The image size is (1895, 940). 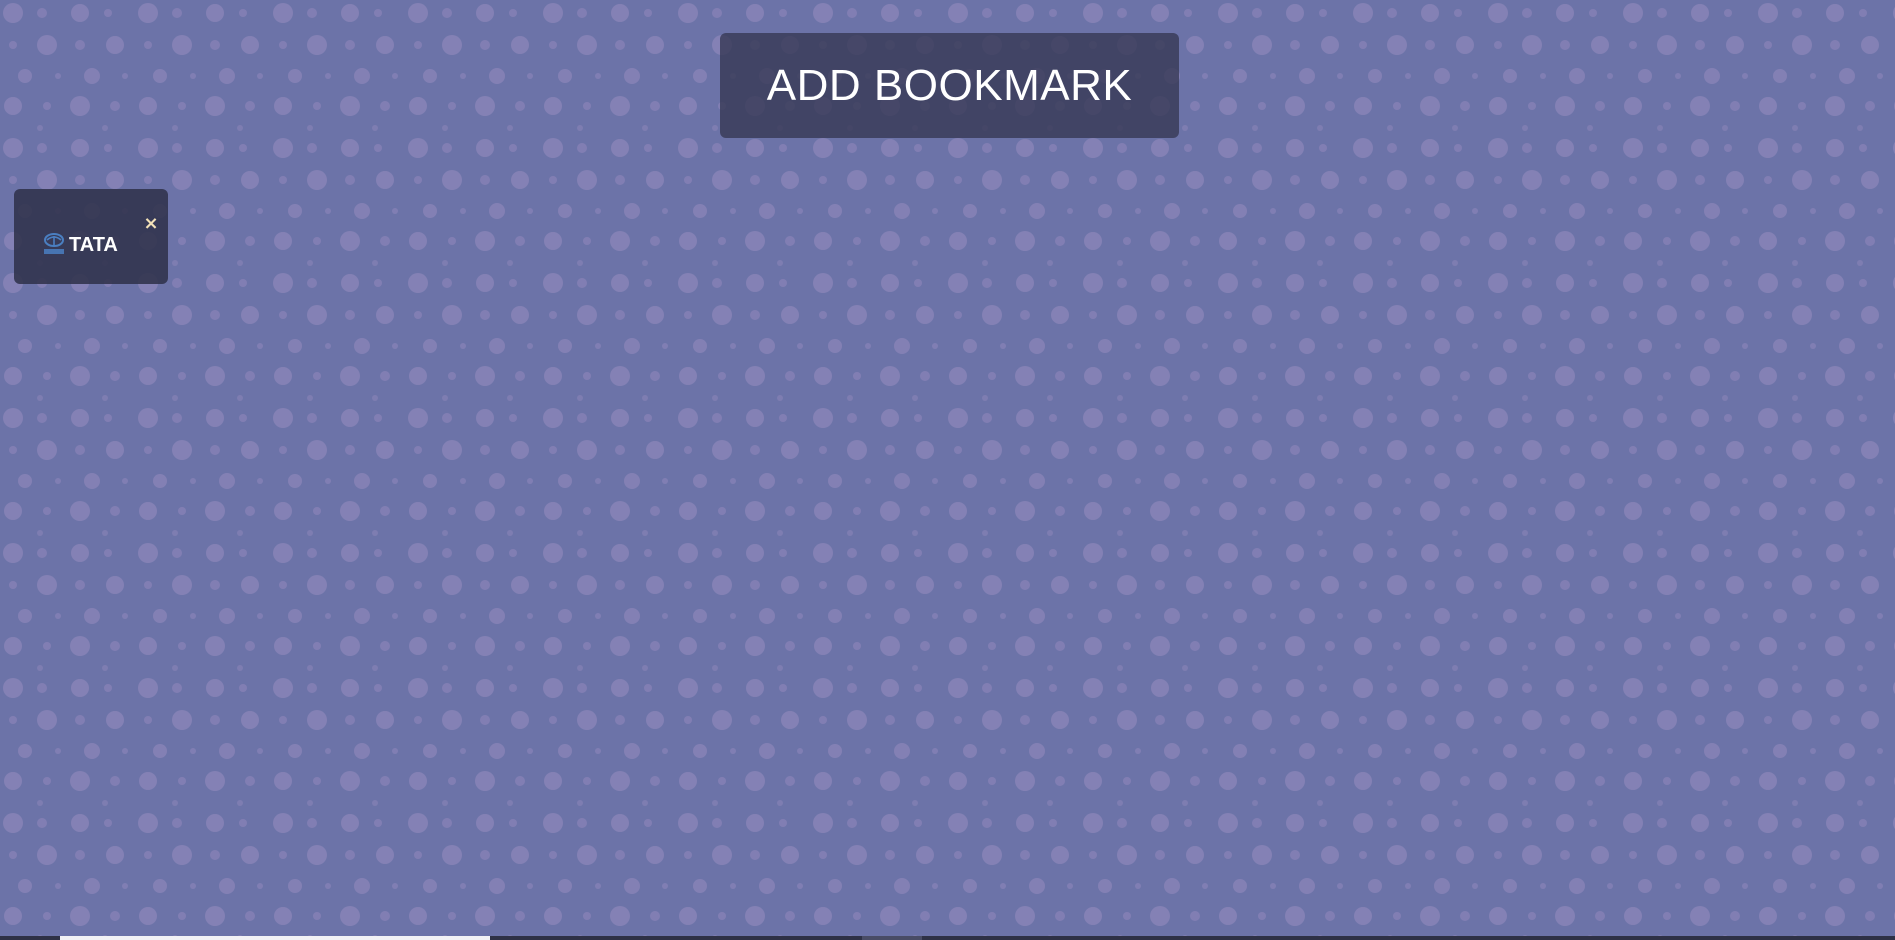 I want to click on bookmark-link: TATA, so click(x=79, y=245).